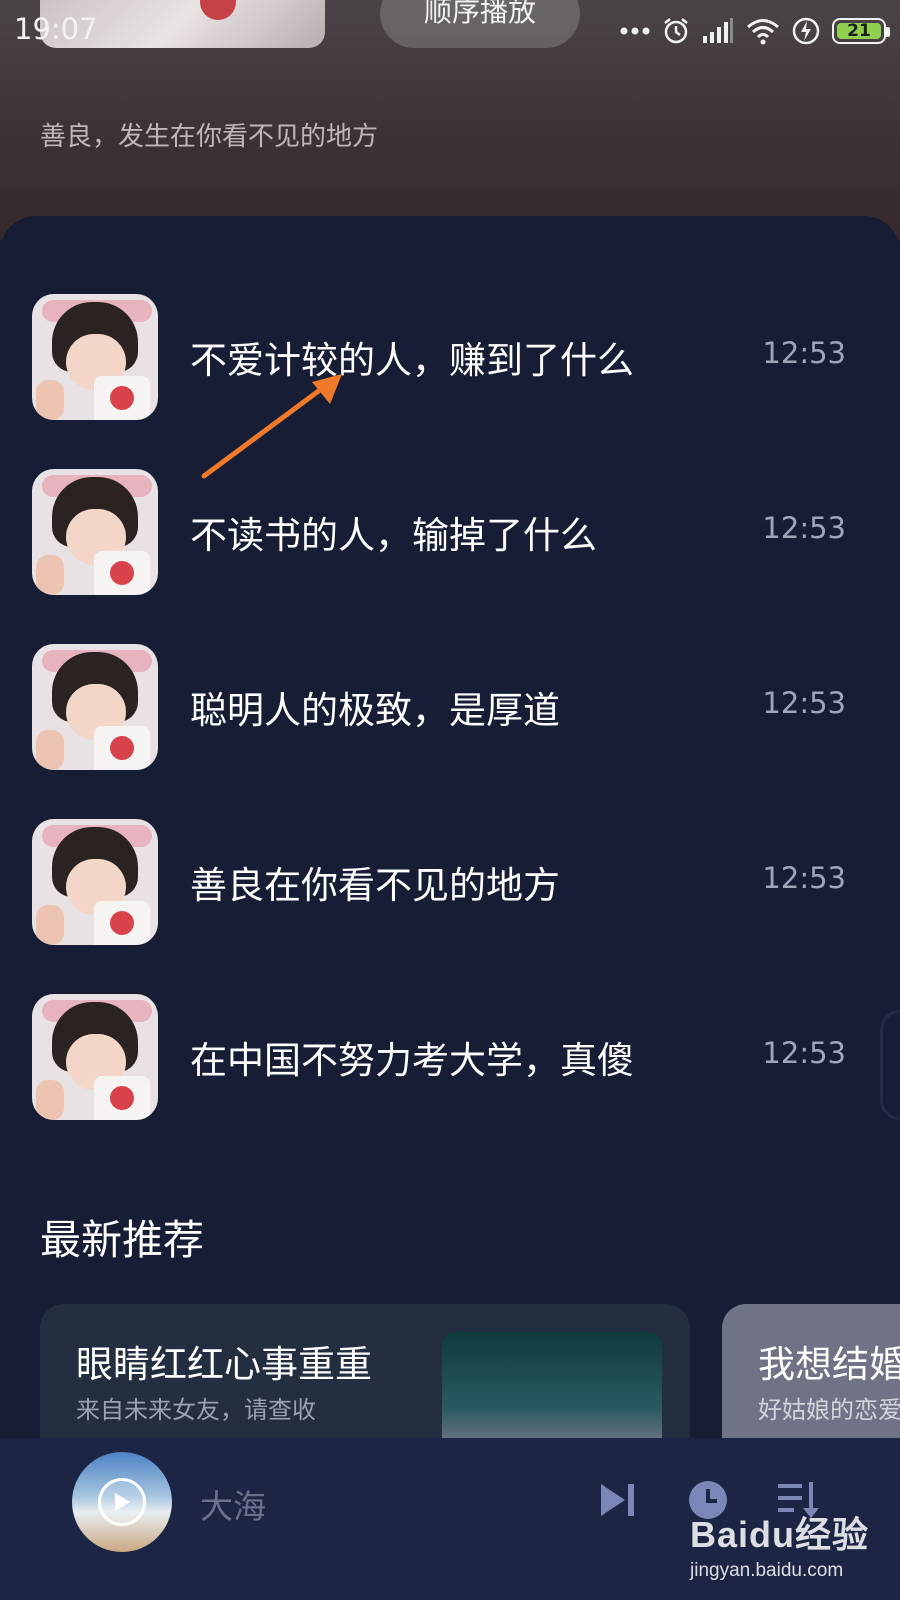 This screenshot has width=900, height=1600. Describe the element at coordinates (829, 1410) in the screenshot. I see `recommend-card-subtitle: 好姑娘的恋爱` at that location.